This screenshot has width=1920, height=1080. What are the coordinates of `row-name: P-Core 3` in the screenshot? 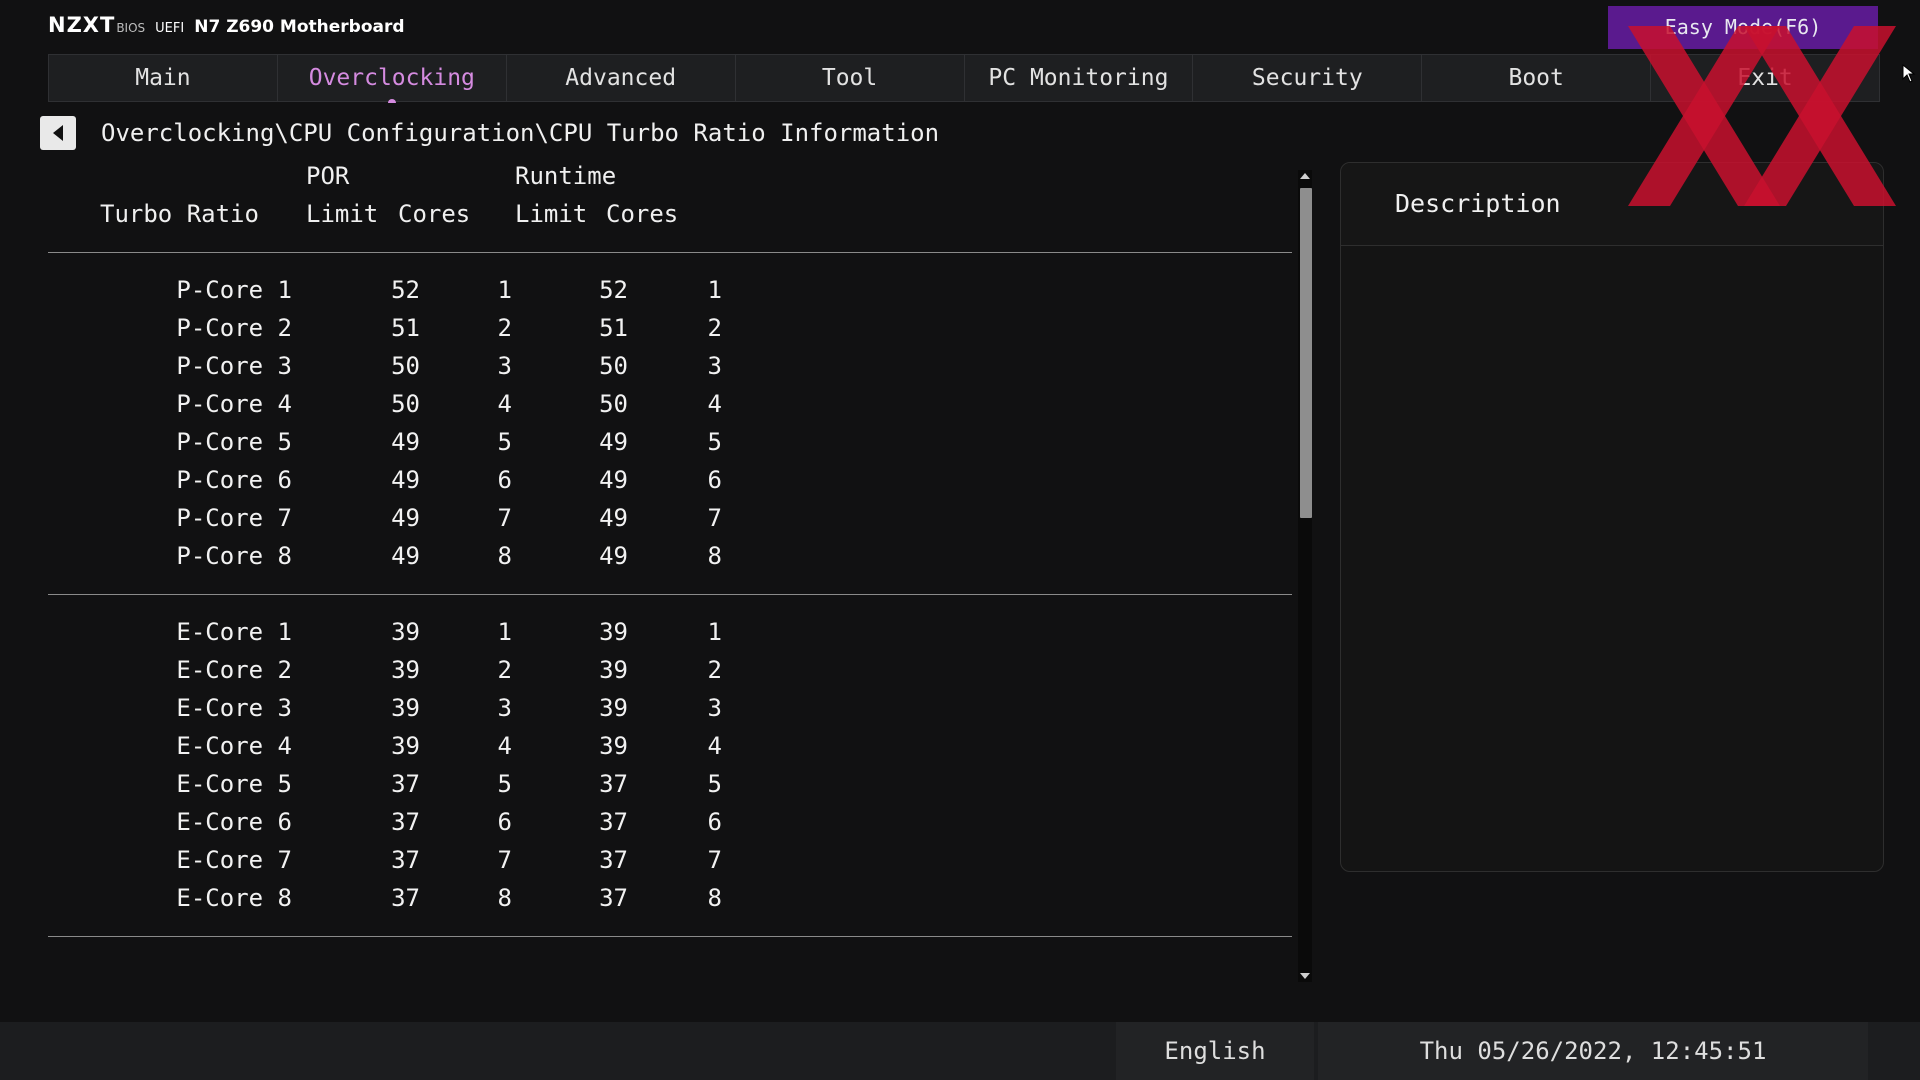 It's located at (234, 366).